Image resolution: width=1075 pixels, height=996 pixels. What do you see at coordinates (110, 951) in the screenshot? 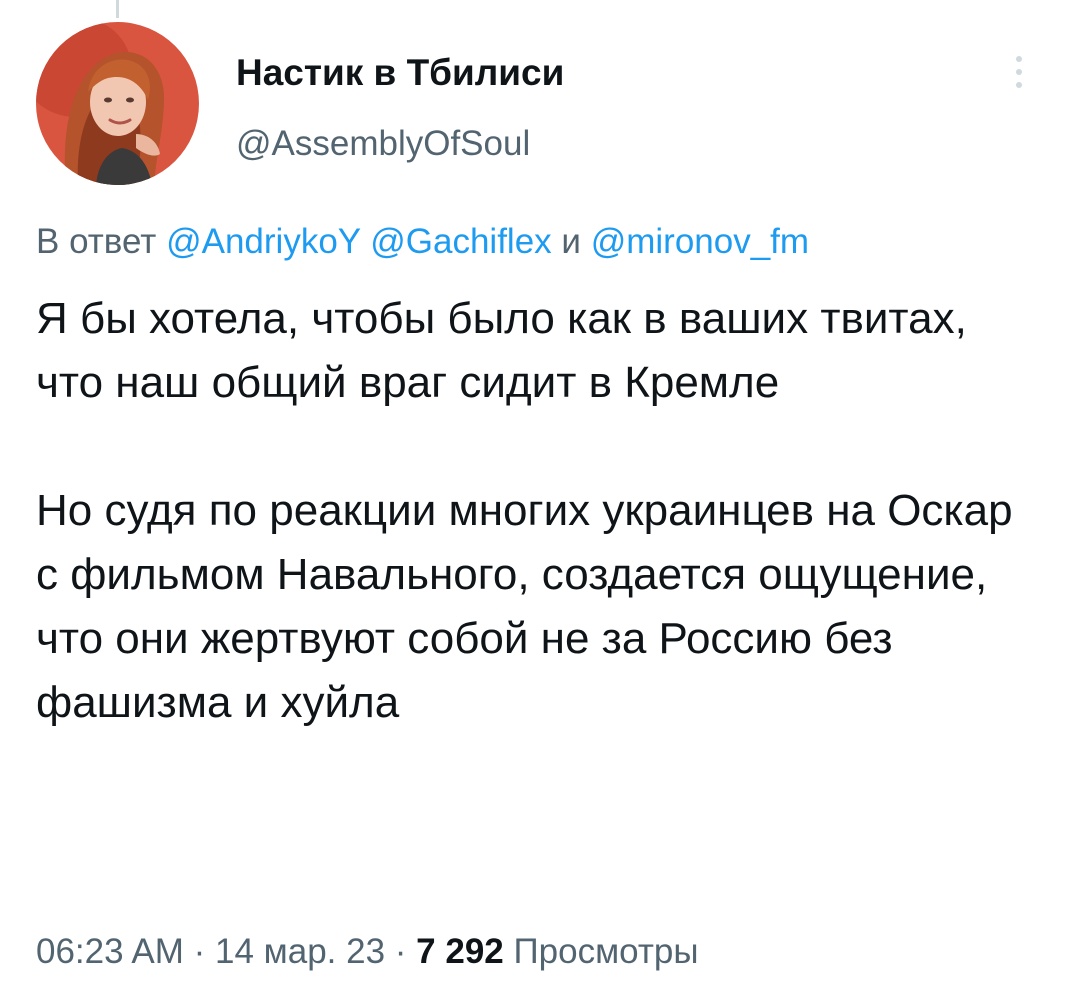
I see `tweet-time: 06:23 AM` at bounding box center [110, 951].